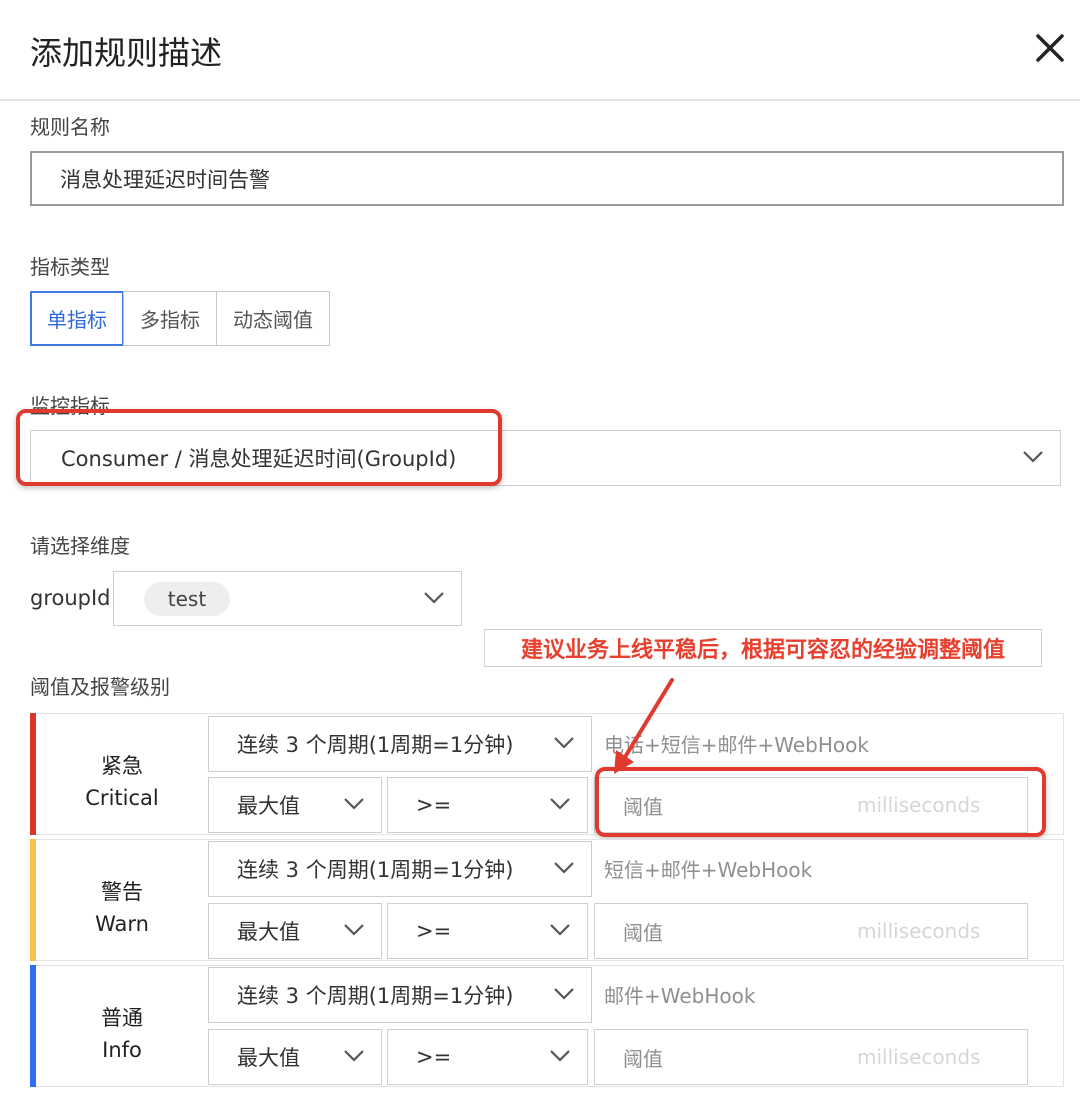 This screenshot has width=1080, height=1106. I want to click on level-critical-cn: 紧急, so click(122, 766).